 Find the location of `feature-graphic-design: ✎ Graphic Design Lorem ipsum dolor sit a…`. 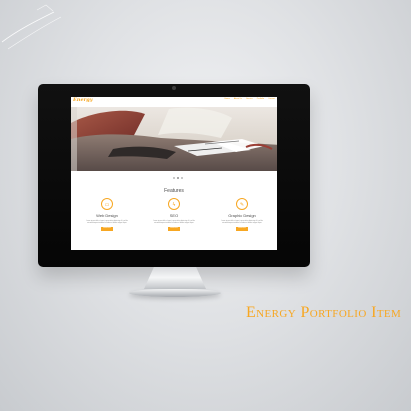

feature-graphic-design: ✎ Graphic Design Lorem ipsum dolor sit a… is located at coordinates (242, 221).